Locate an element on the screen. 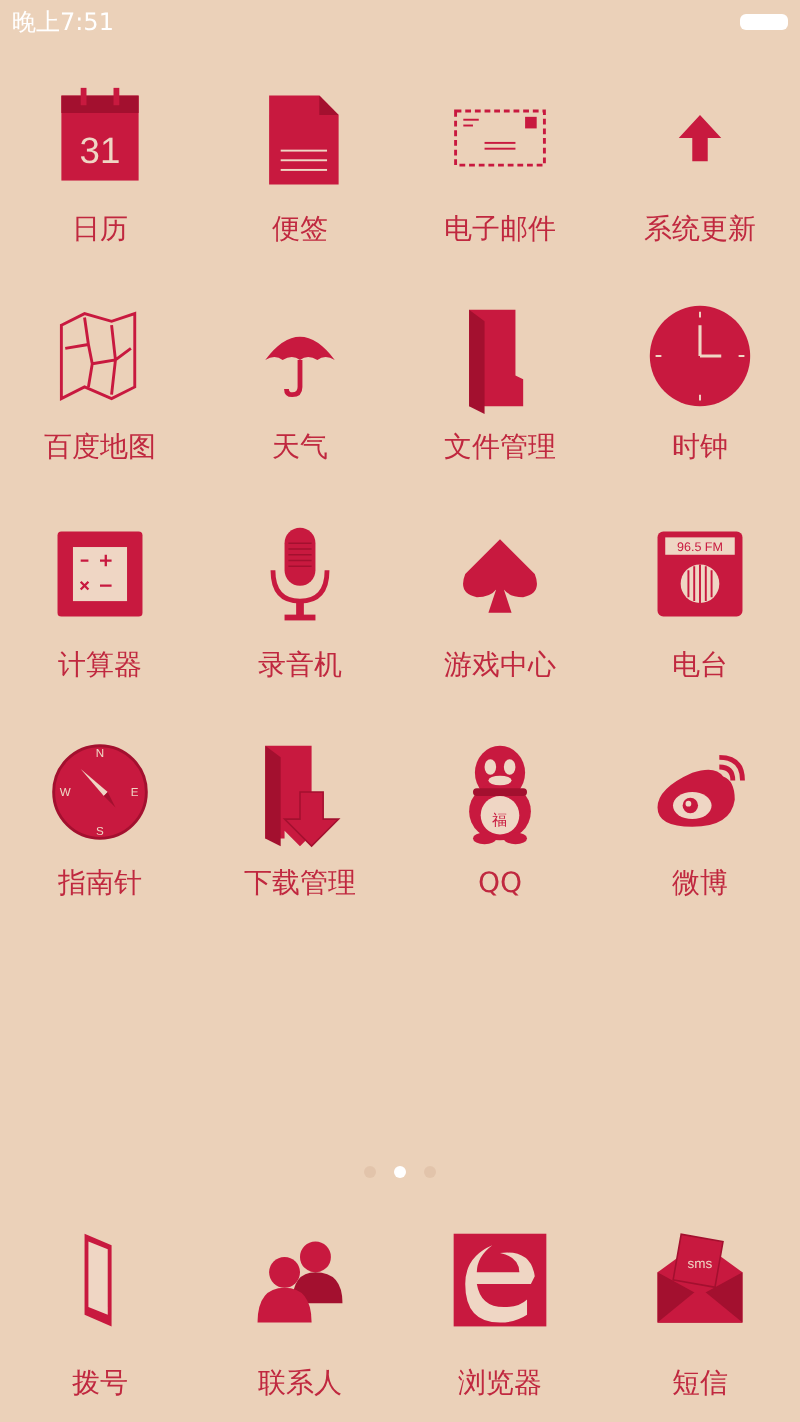  app-label: 系统更新 is located at coordinates (700, 230).